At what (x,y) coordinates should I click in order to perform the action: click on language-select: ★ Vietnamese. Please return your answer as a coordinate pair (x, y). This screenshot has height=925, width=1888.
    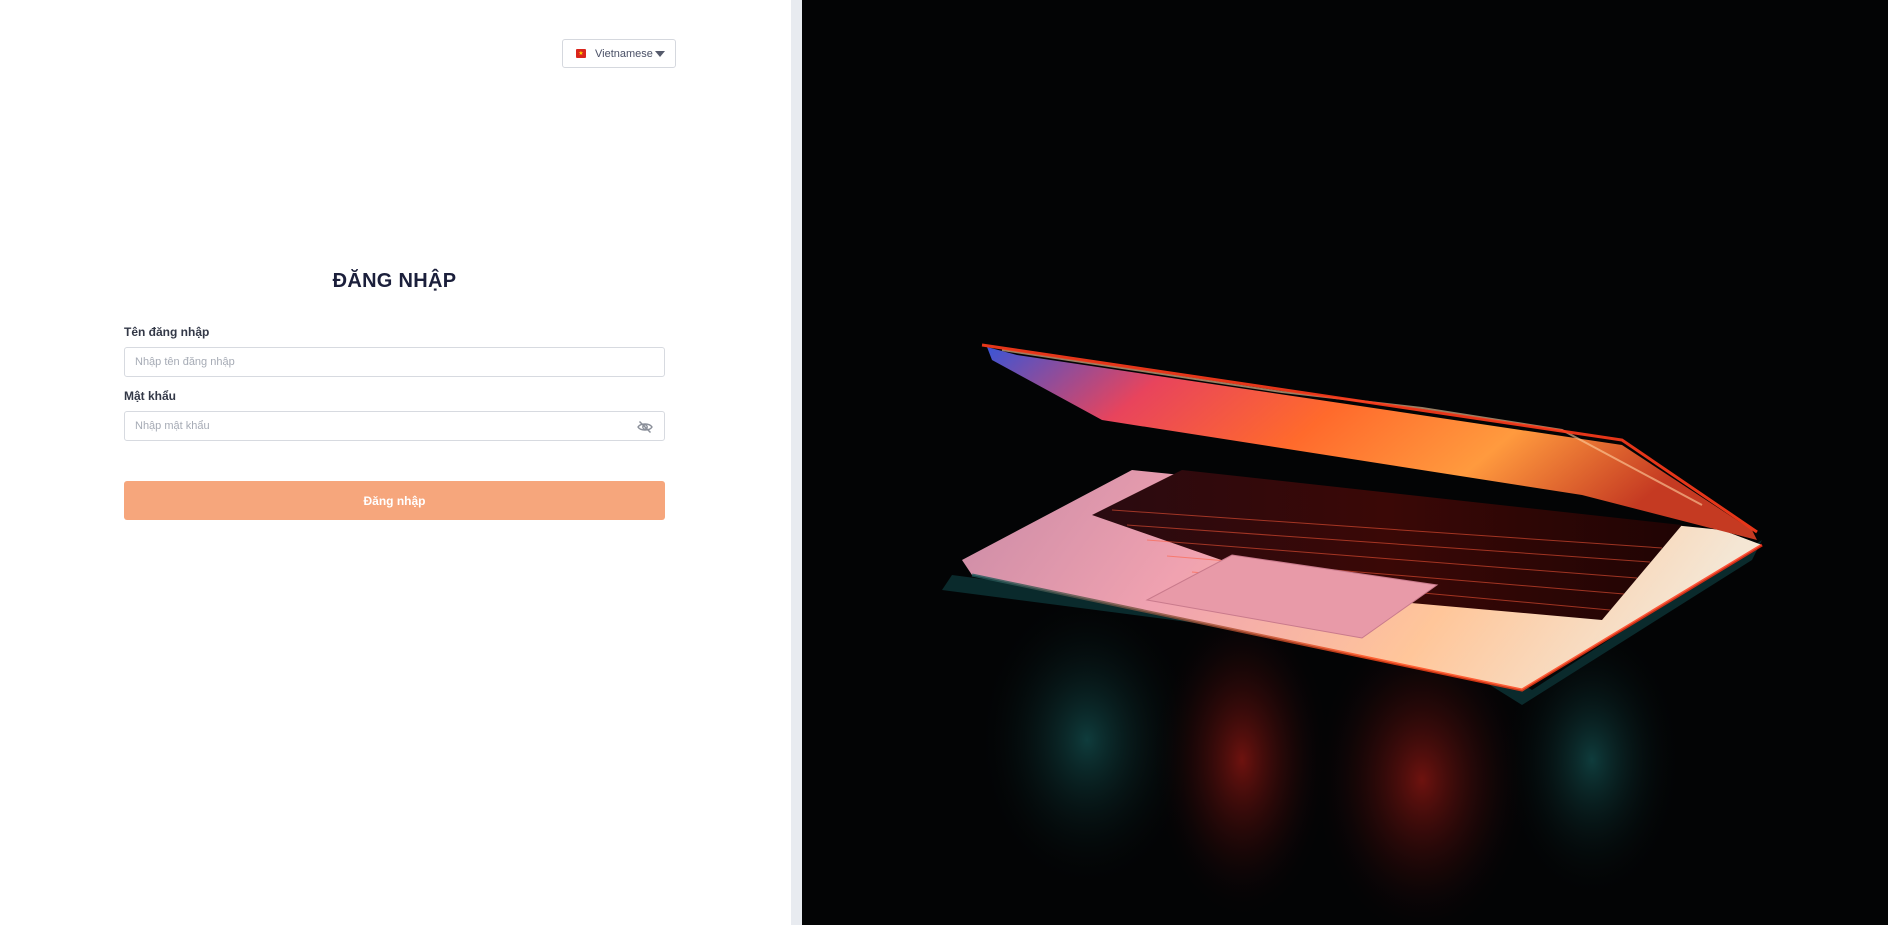
    Looking at the image, I should click on (619, 53).